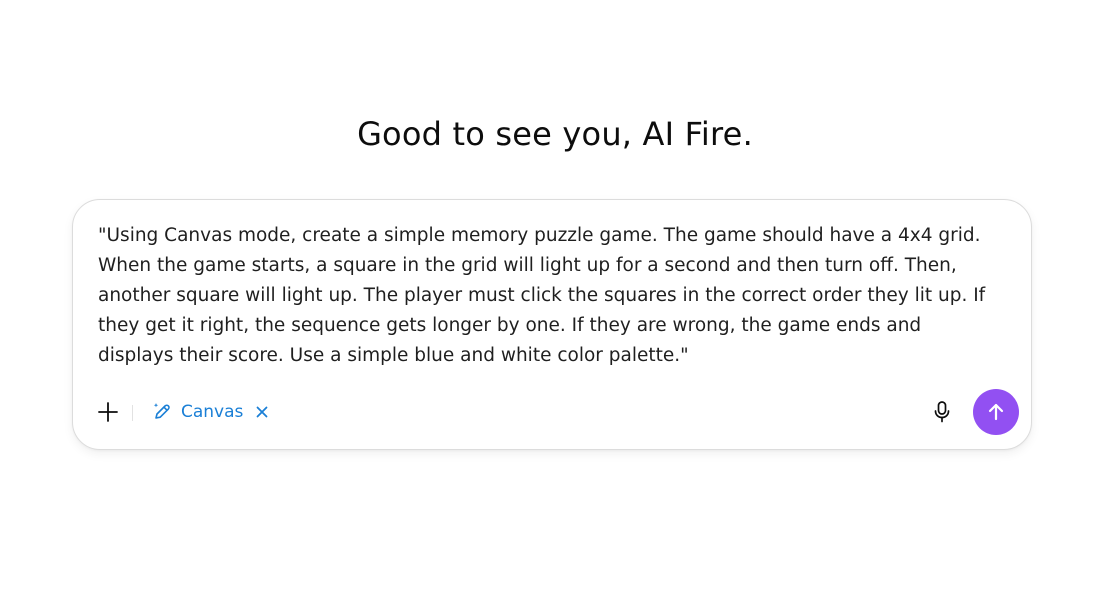  I want to click on arrow-up-icon, so click(996, 412).